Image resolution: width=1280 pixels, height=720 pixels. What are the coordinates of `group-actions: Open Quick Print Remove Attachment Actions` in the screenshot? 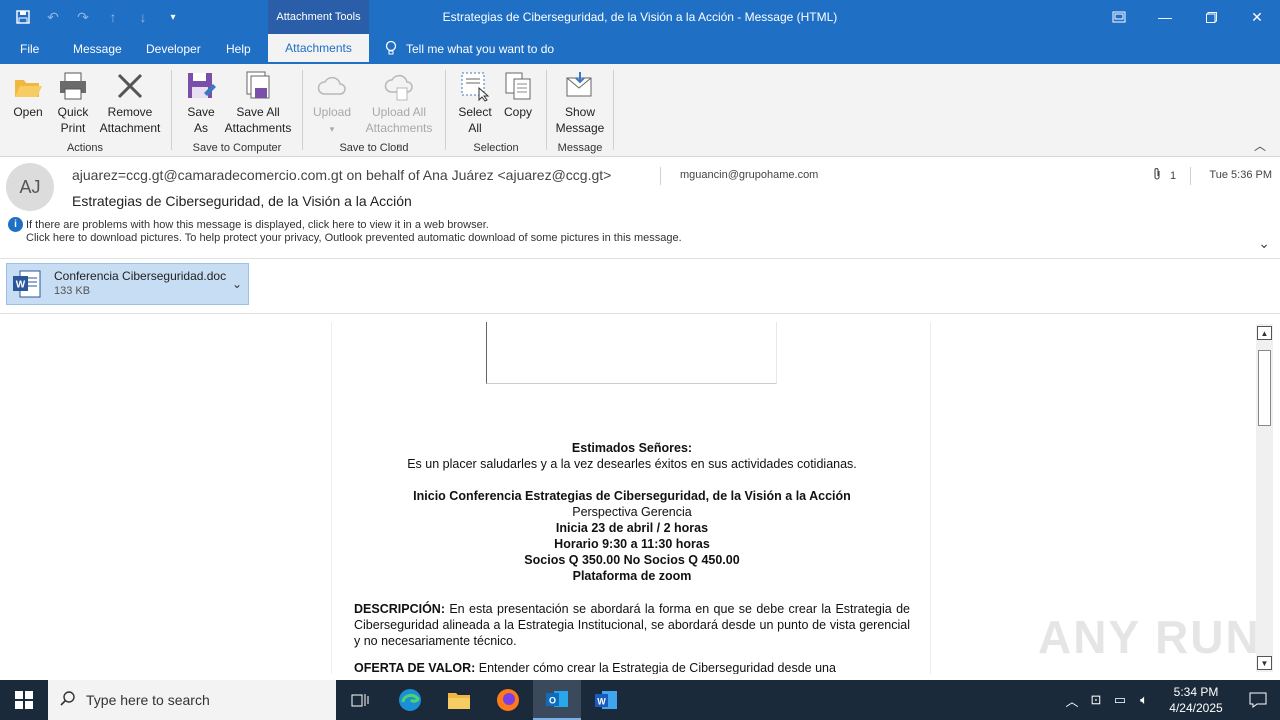 It's located at (85, 112).